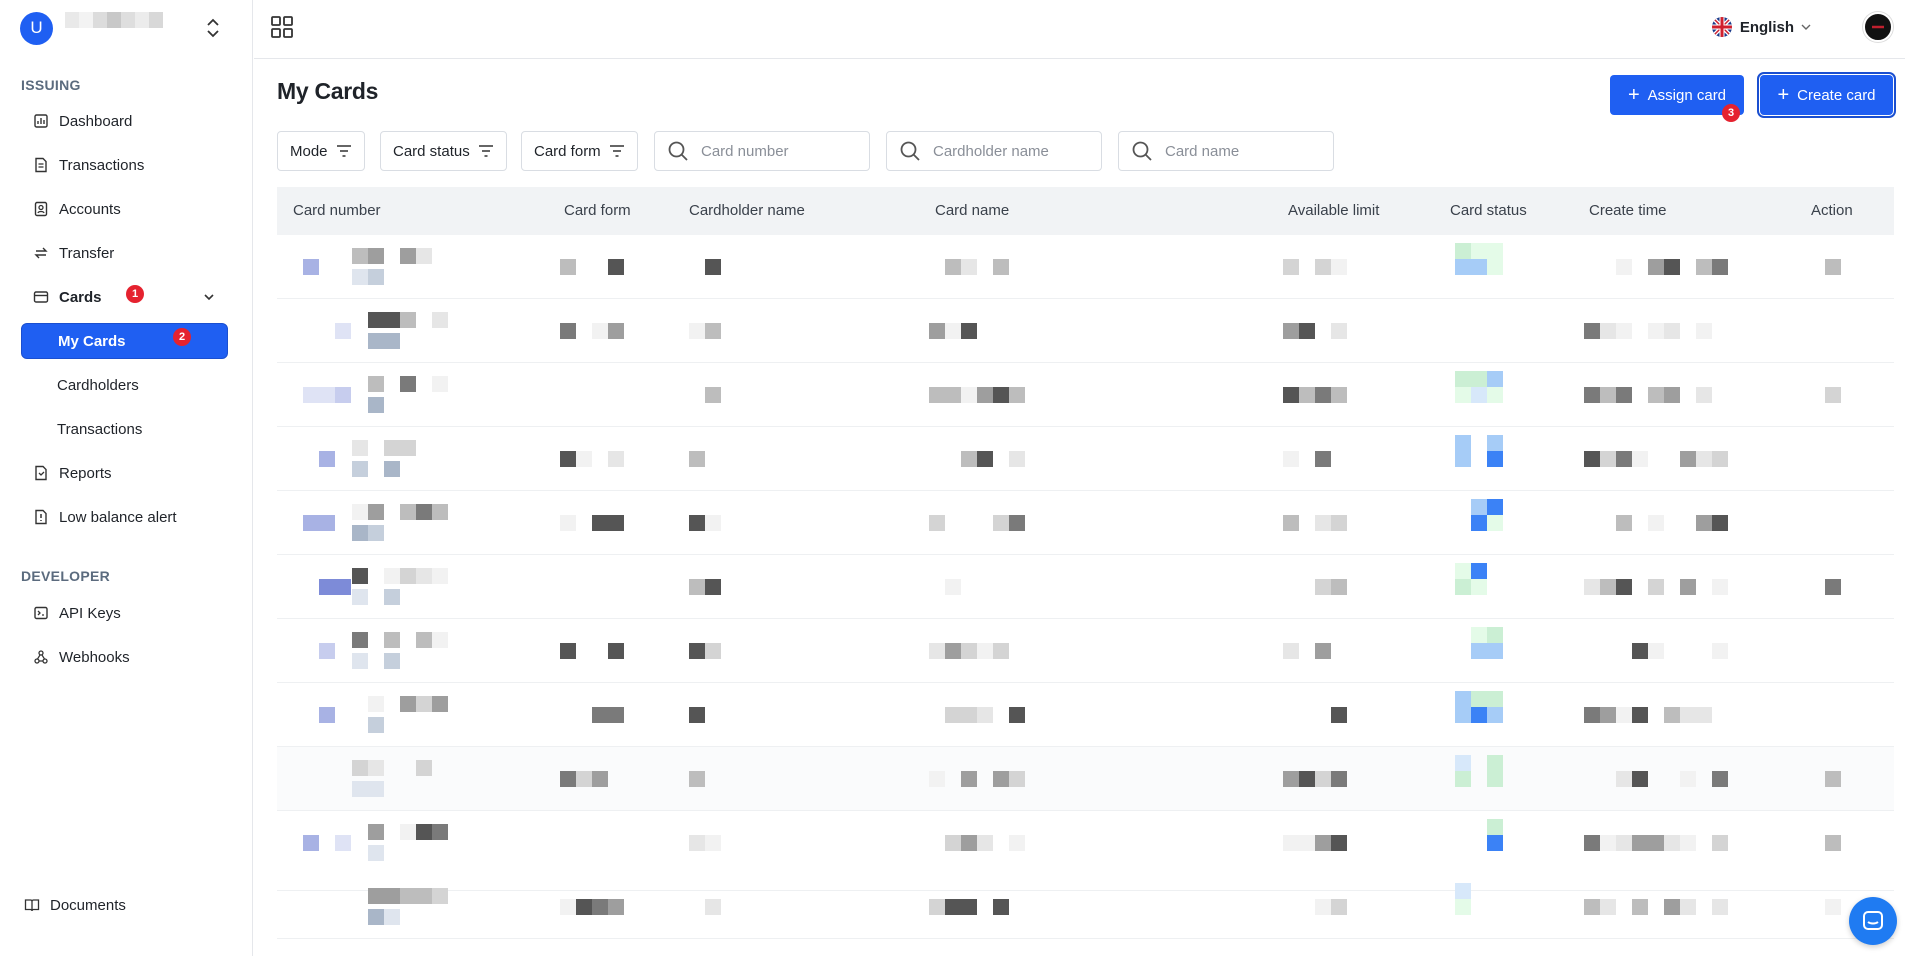 The width and height of the screenshot is (1905, 956). I want to click on chevron-down-icon, so click(209, 297).